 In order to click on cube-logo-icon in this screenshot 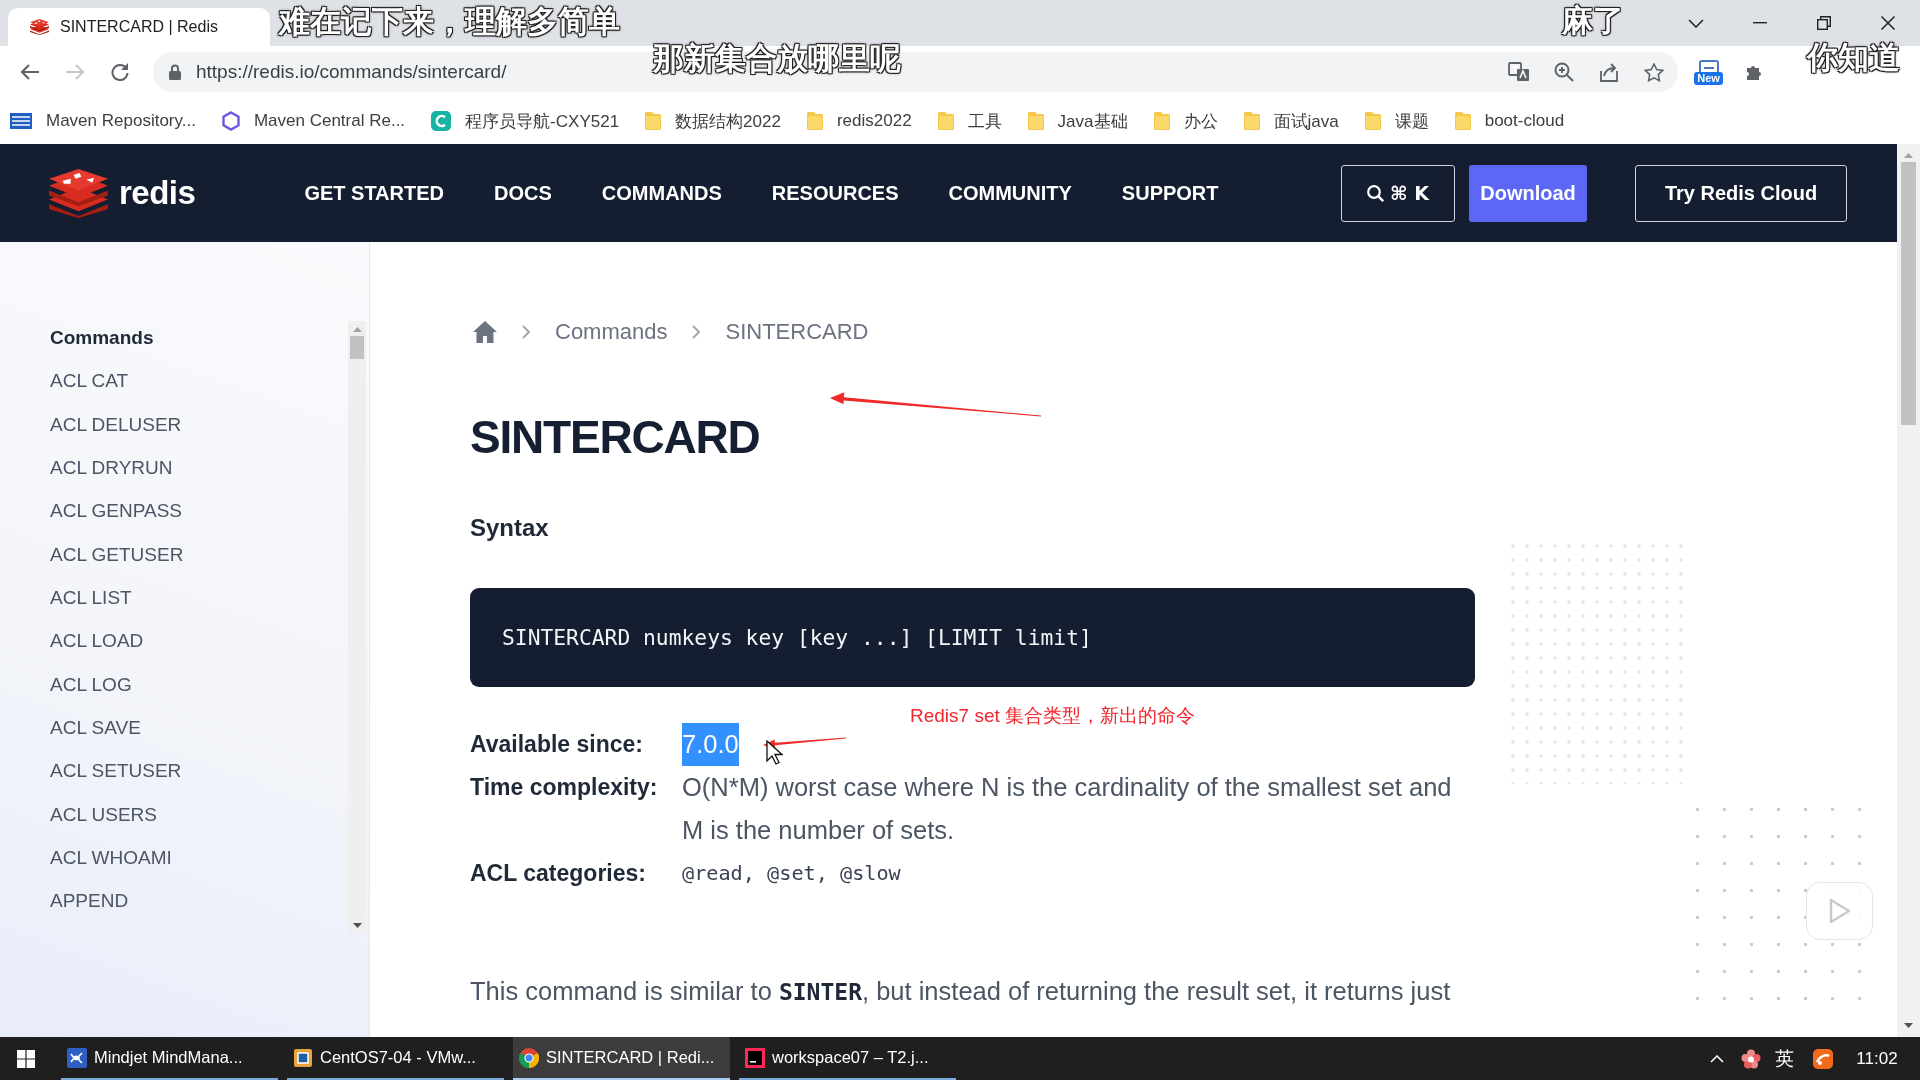, I will do `click(39, 27)`.